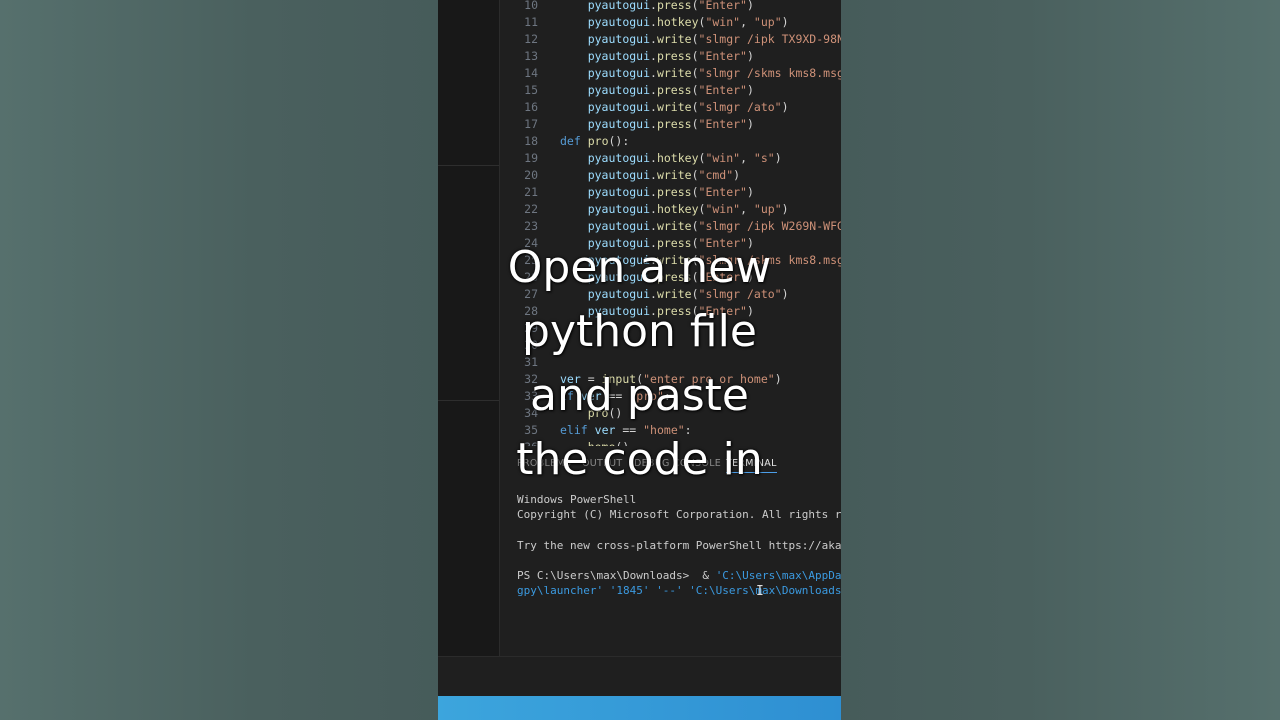  What do you see at coordinates (469, 348) in the screenshot?
I see `explorer-sidebar` at bounding box center [469, 348].